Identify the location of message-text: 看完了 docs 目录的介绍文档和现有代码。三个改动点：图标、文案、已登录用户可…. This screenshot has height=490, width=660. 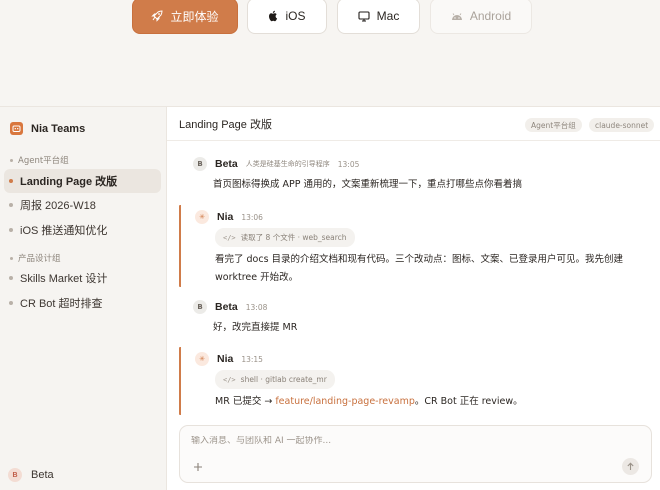
(419, 268).